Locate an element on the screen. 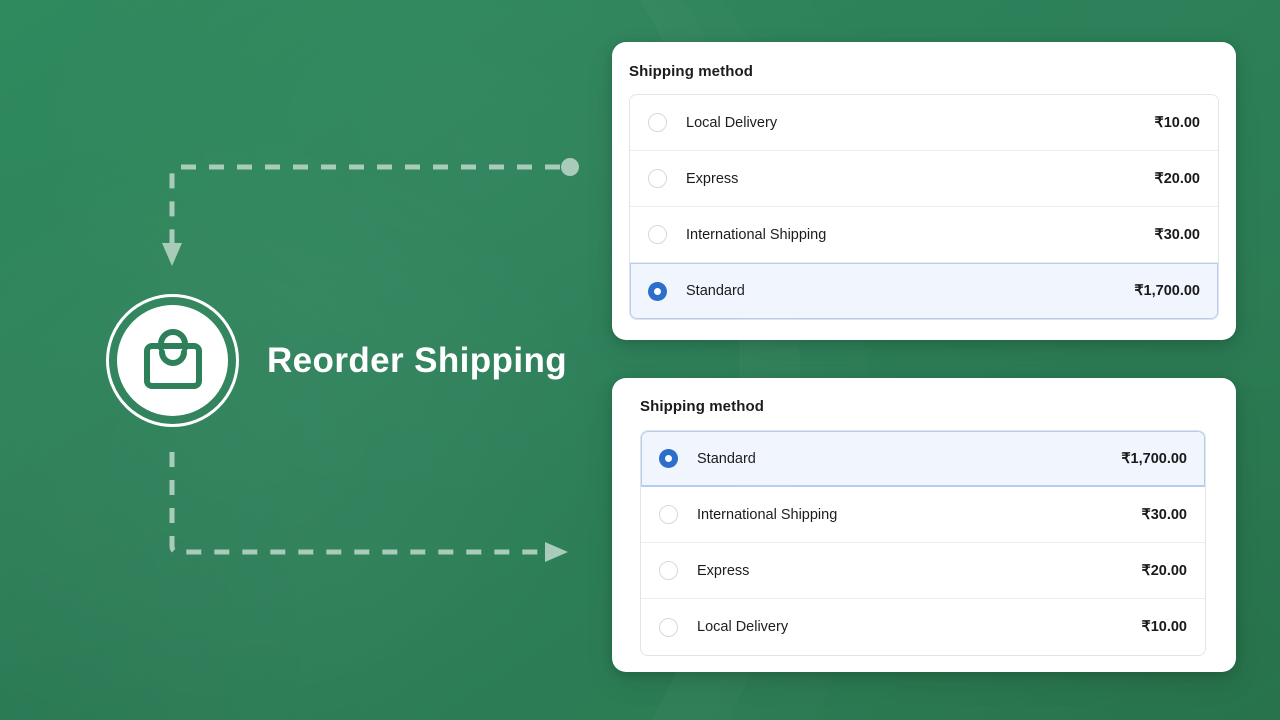 The height and width of the screenshot is (720, 1280). hero-block: Reorder Shipping is located at coordinates (336, 360).